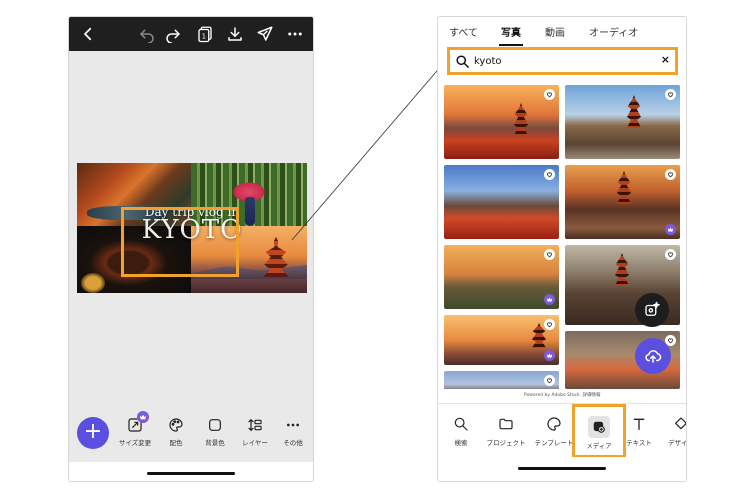  What do you see at coordinates (680, 423) in the screenshot?
I see `design-icon` at bounding box center [680, 423].